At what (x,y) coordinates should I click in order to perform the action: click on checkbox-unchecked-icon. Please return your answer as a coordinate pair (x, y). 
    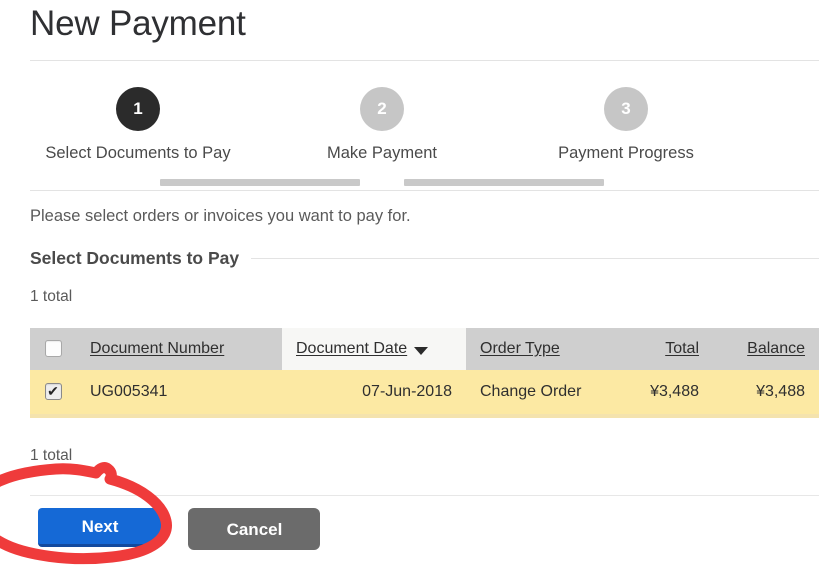
    Looking at the image, I should click on (53, 349).